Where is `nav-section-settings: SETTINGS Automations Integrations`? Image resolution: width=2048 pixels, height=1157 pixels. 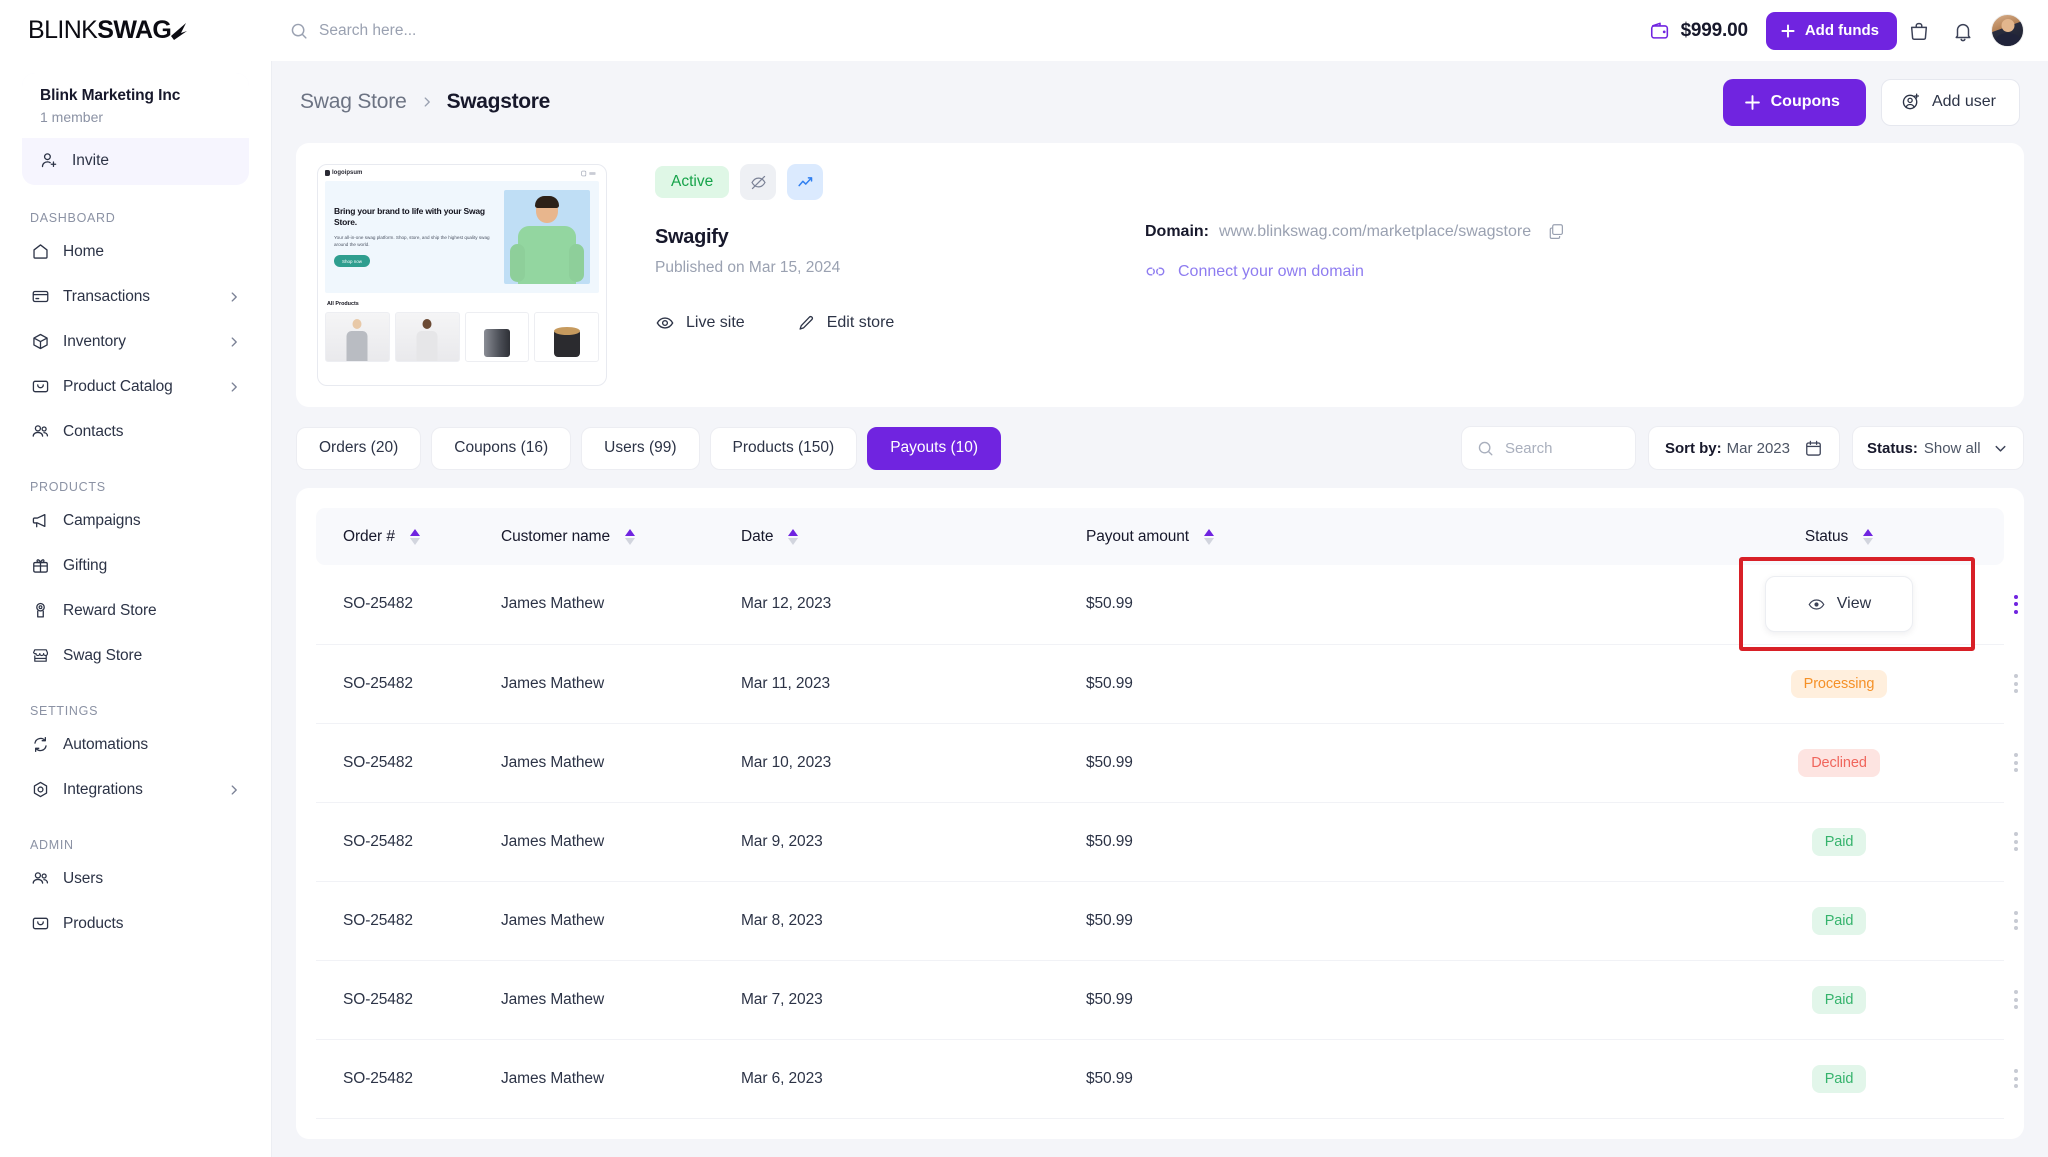 nav-section-settings: SETTINGS Automations Integrations is located at coordinates (135, 758).